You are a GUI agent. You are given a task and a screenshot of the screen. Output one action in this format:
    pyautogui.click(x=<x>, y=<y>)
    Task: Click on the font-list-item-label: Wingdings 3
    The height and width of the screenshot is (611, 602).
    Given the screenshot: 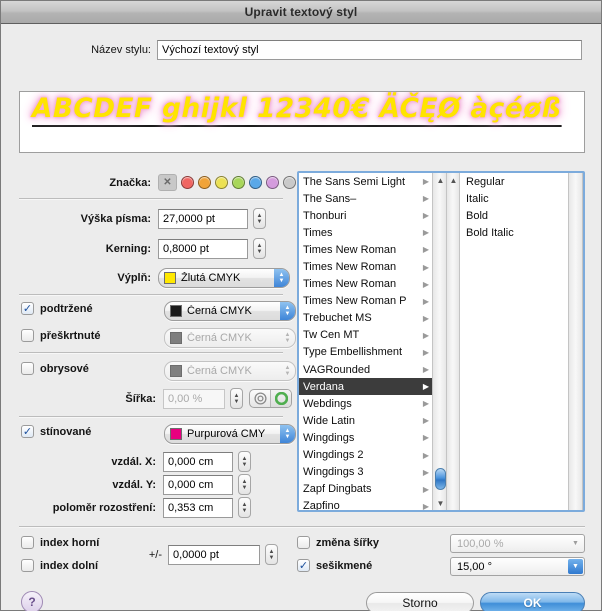 What is the action you would take?
    pyautogui.click(x=333, y=472)
    